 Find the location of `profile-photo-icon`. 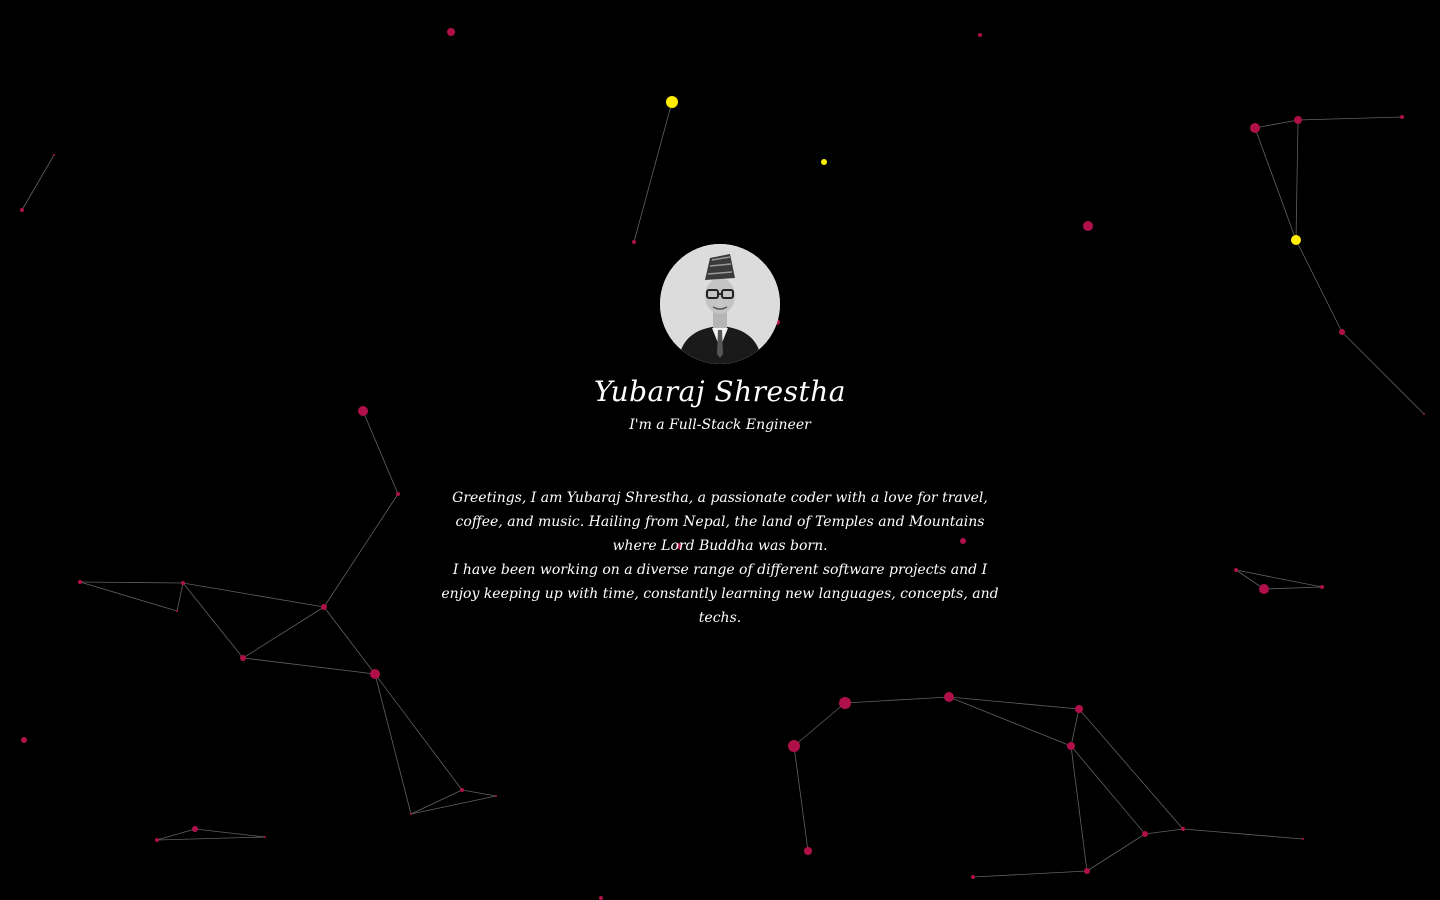

profile-photo-icon is located at coordinates (720, 304).